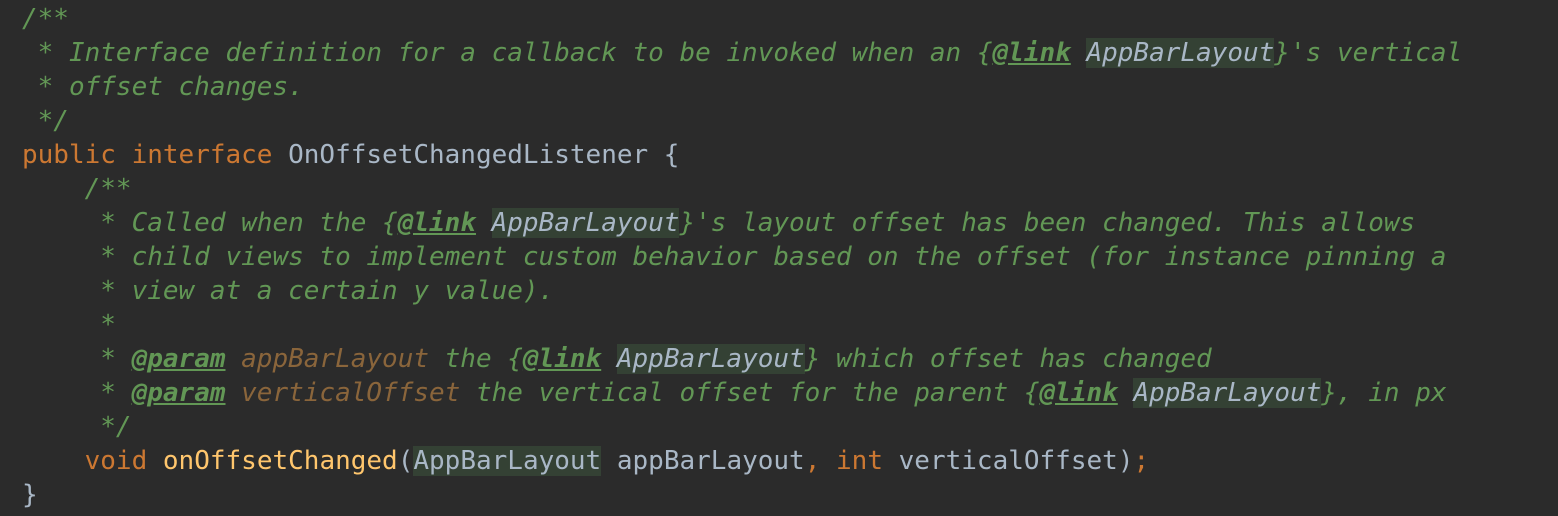 The width and height of the screenshot is (1558, 516). Describe the element at coordinates (812, 461) in the screenshot. I see `comma: ,` at that location.